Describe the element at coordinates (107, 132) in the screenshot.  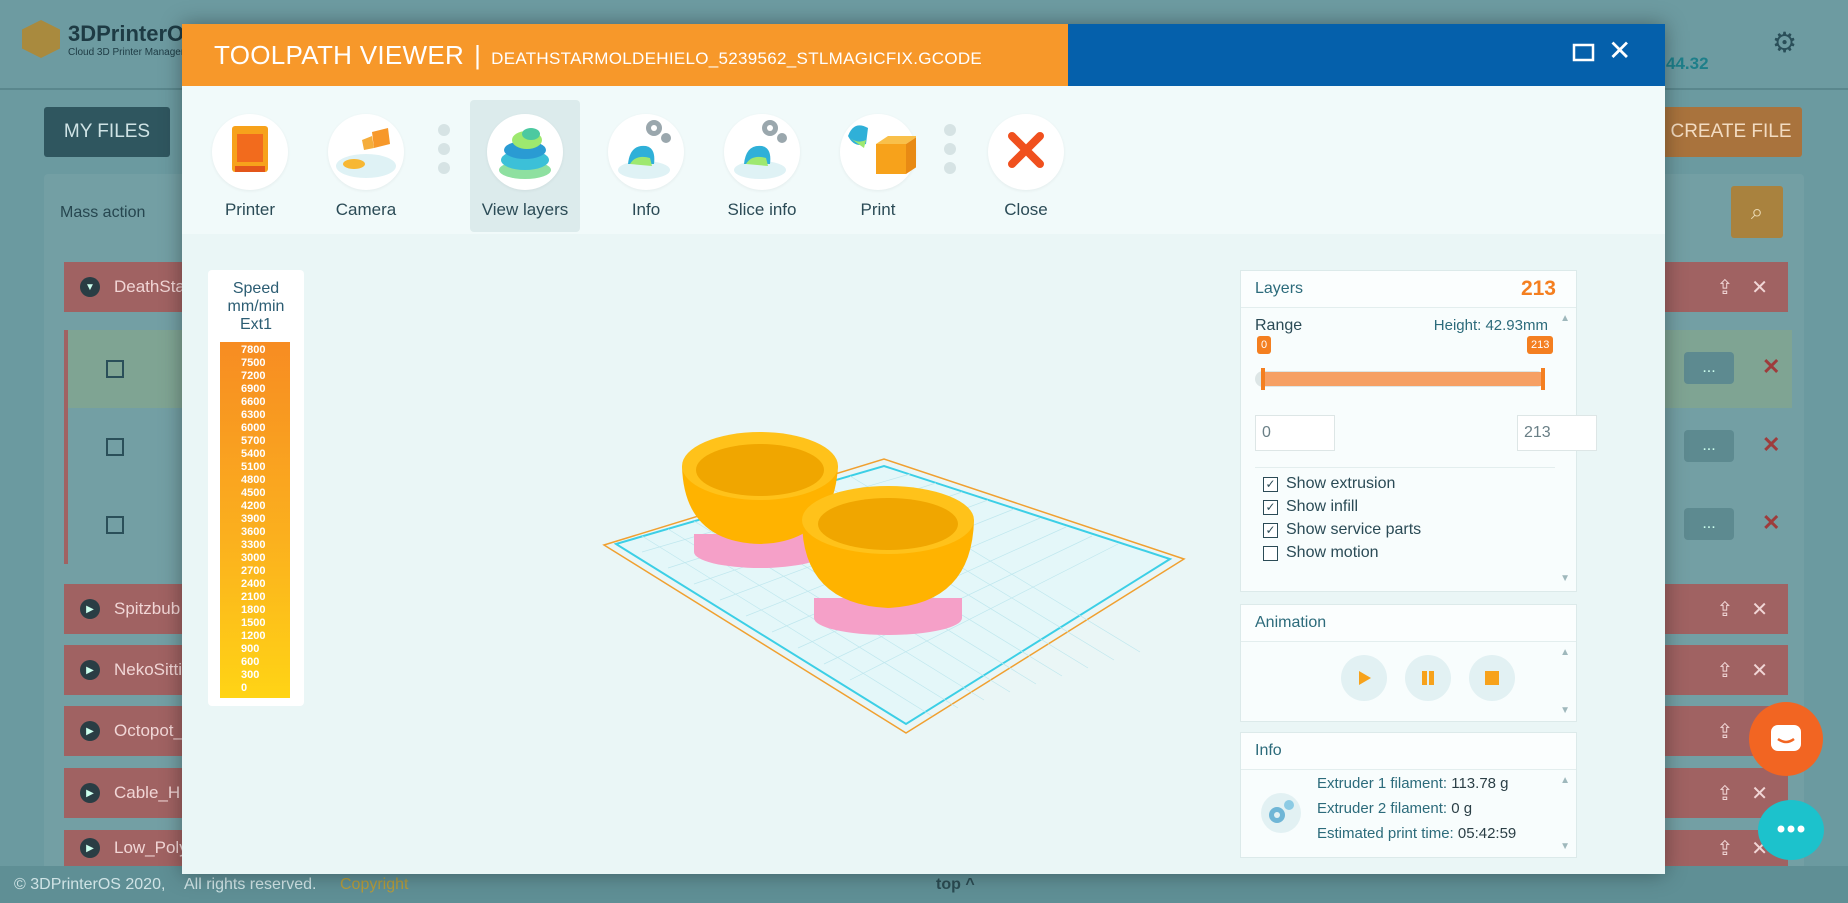
I see `my-files-button: MY FILES` at that location.